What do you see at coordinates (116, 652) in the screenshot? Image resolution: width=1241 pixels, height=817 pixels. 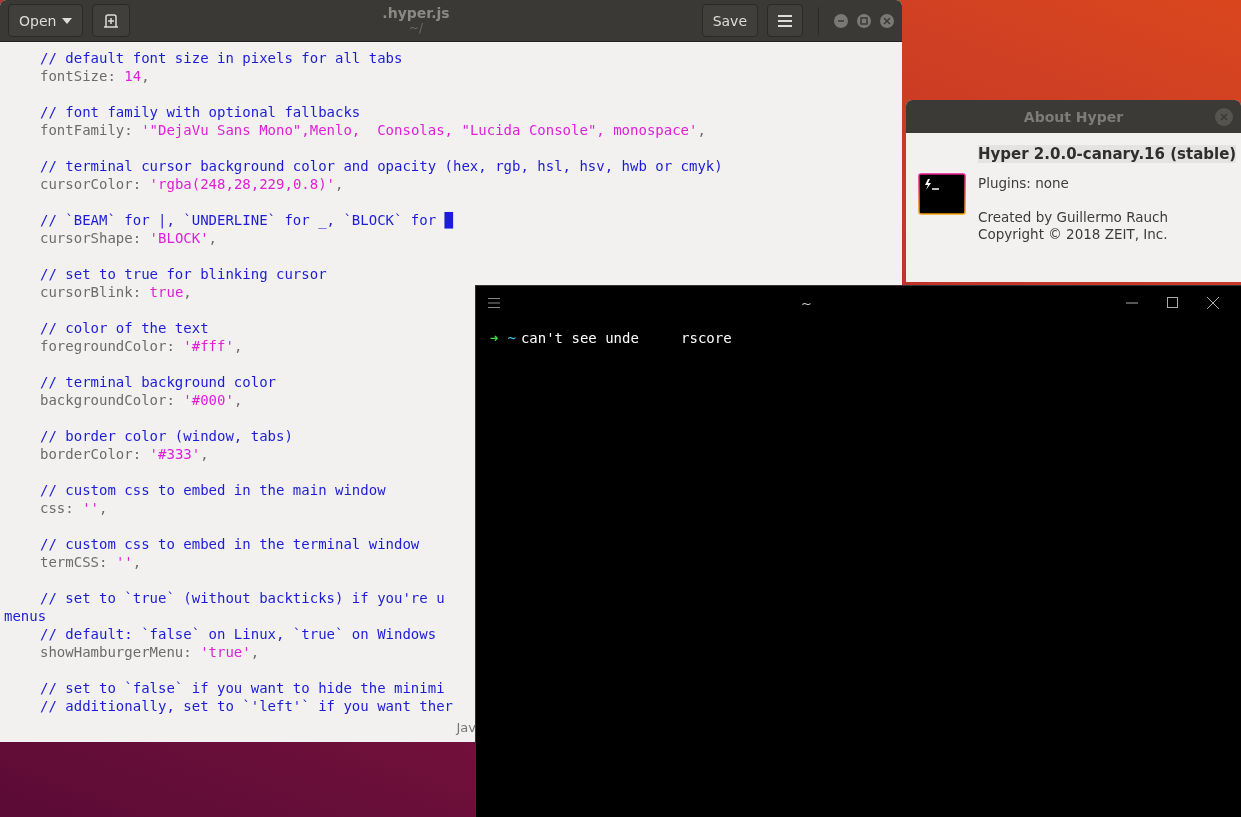 I see `setting-key: showHamburgerMenu:` at bounding box center [116, 652].